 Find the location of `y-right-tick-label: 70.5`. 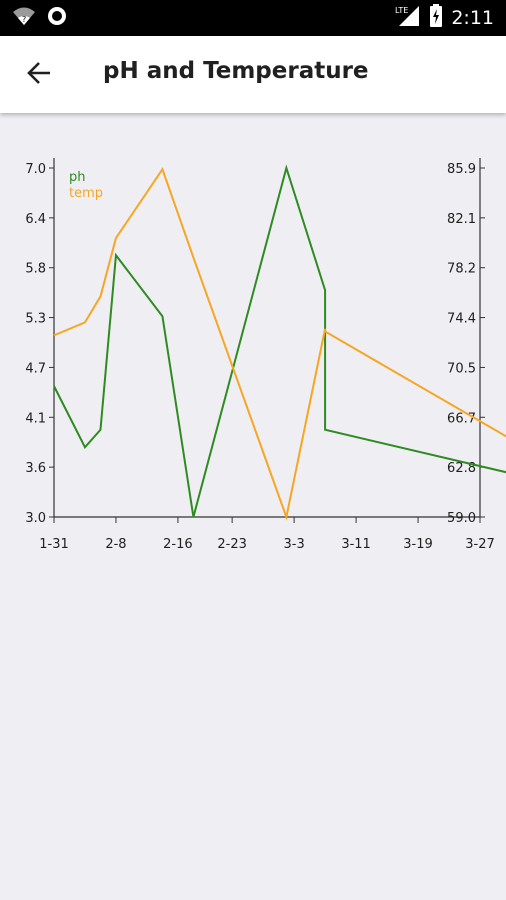

y-right-tick-label: 70.5 is located at coordinates (461, 368).